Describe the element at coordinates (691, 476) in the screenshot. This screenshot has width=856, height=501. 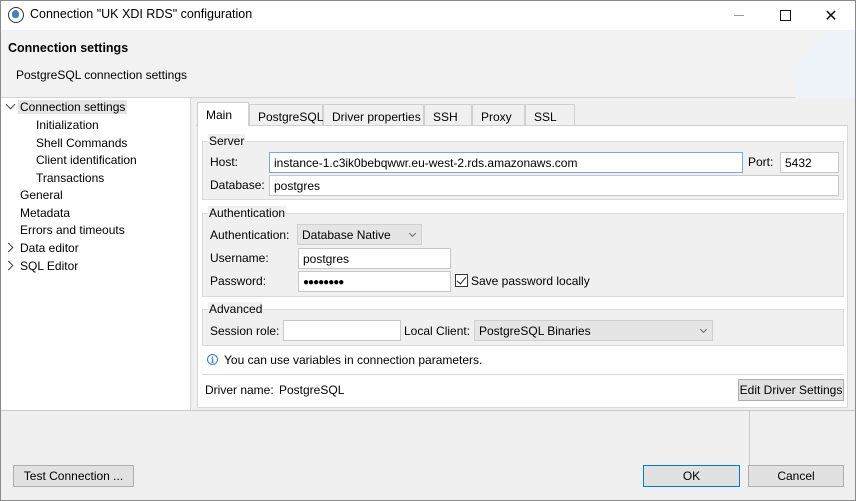
I see `ok-button: OK` at that location.